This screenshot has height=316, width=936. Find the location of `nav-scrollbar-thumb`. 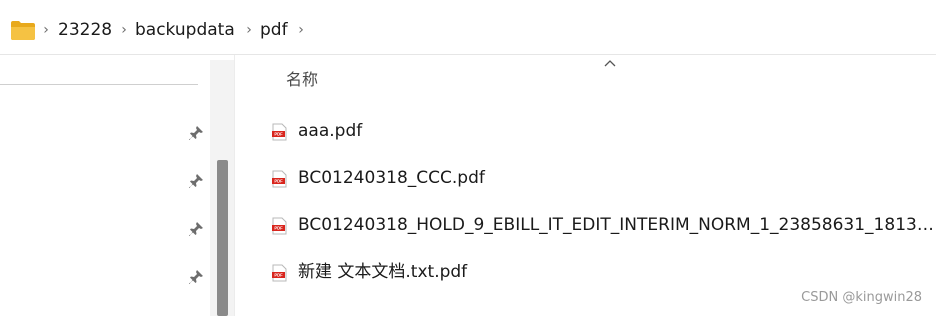

nav-scrollbar-thumb is located at coordinates (222, 238).